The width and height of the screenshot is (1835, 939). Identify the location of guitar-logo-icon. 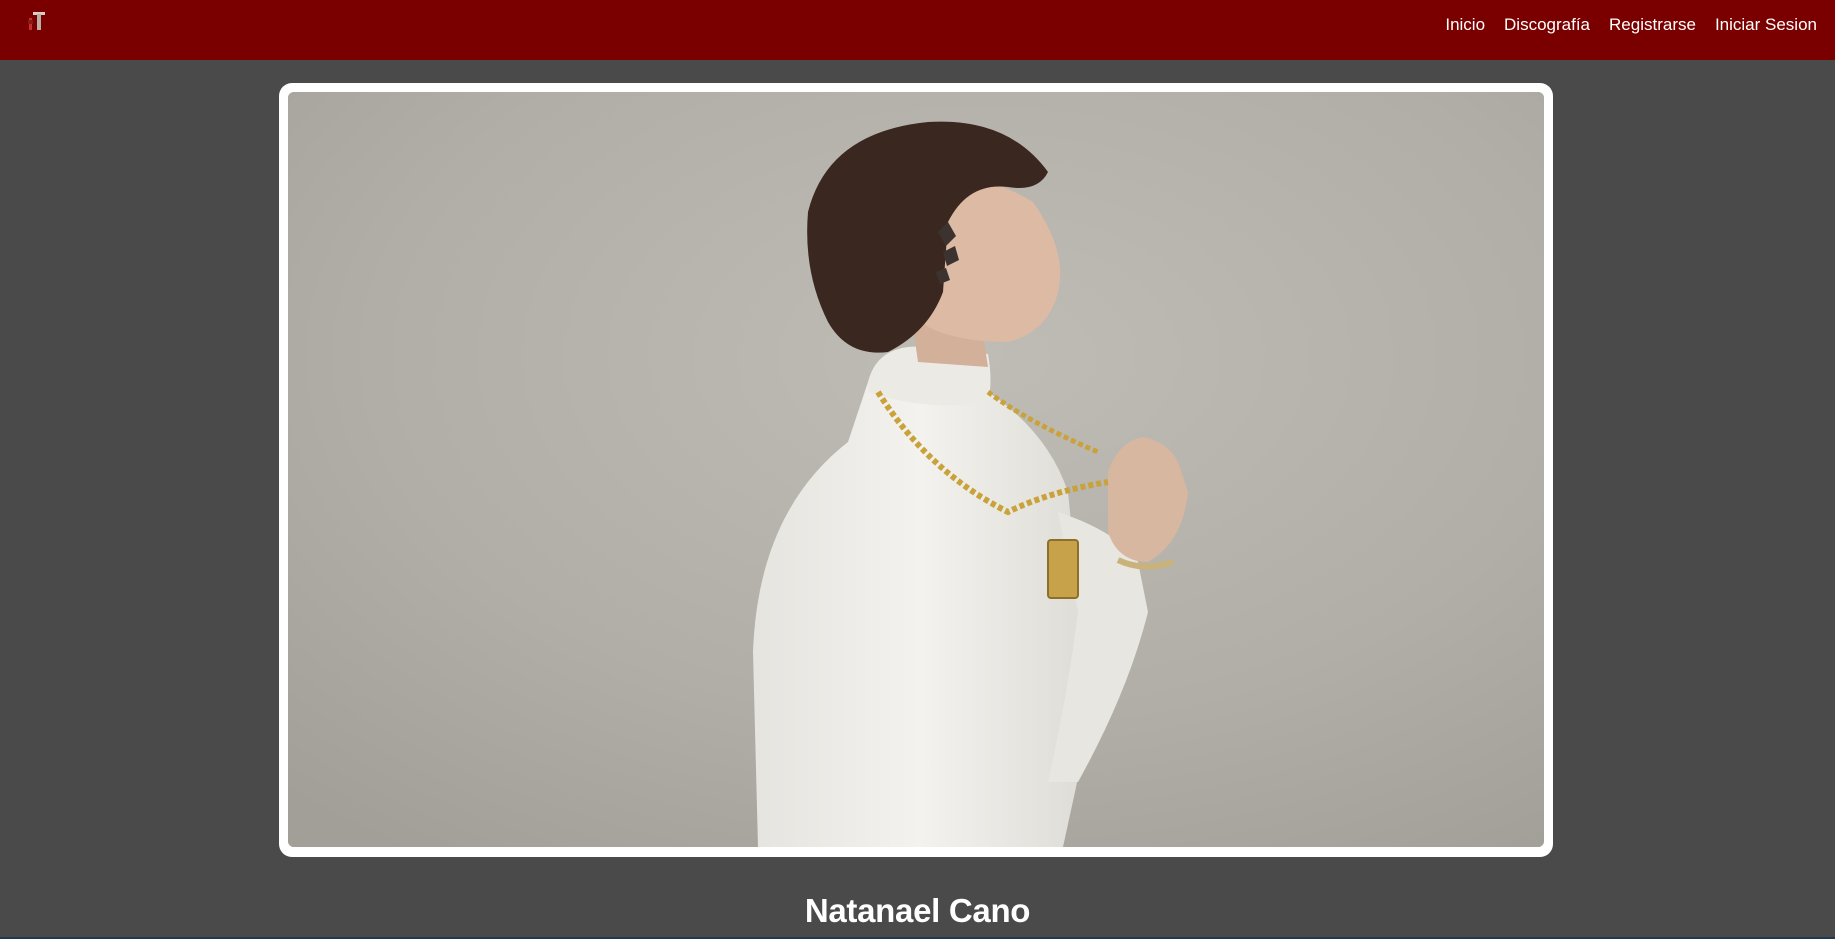
(37, 22).